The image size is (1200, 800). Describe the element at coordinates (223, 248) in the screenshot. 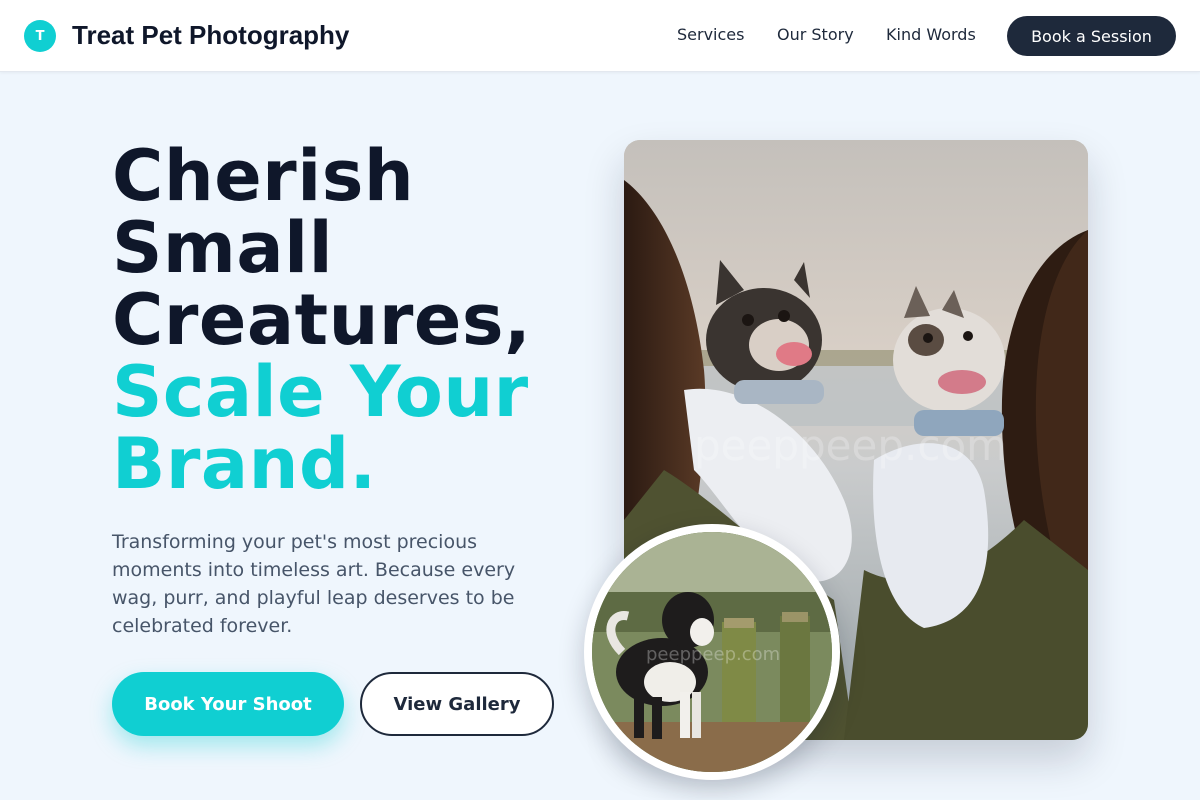

I see `headline-line: Small` at that location.